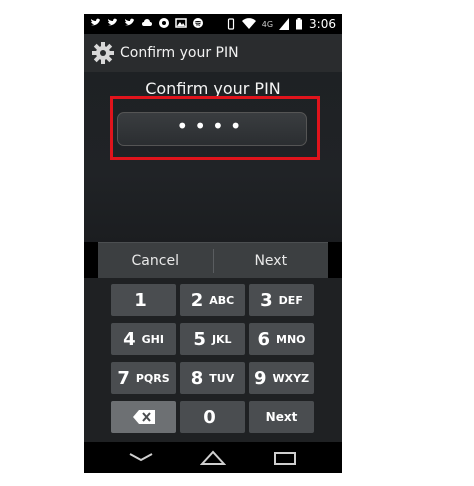 Image resolution: width=474 pixels, height=486 pixels. I want to click on key-4: 4 GHI, so click(143, 339).